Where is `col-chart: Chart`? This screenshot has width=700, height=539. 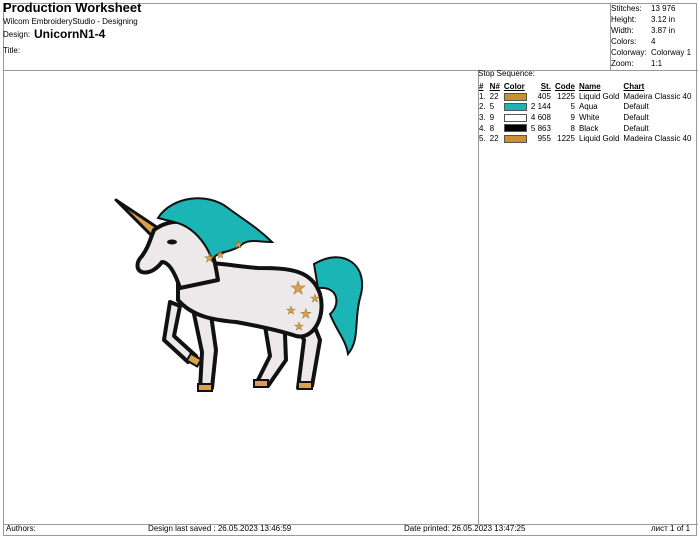
col-chart: Chart is located at coordinates (634, 86).